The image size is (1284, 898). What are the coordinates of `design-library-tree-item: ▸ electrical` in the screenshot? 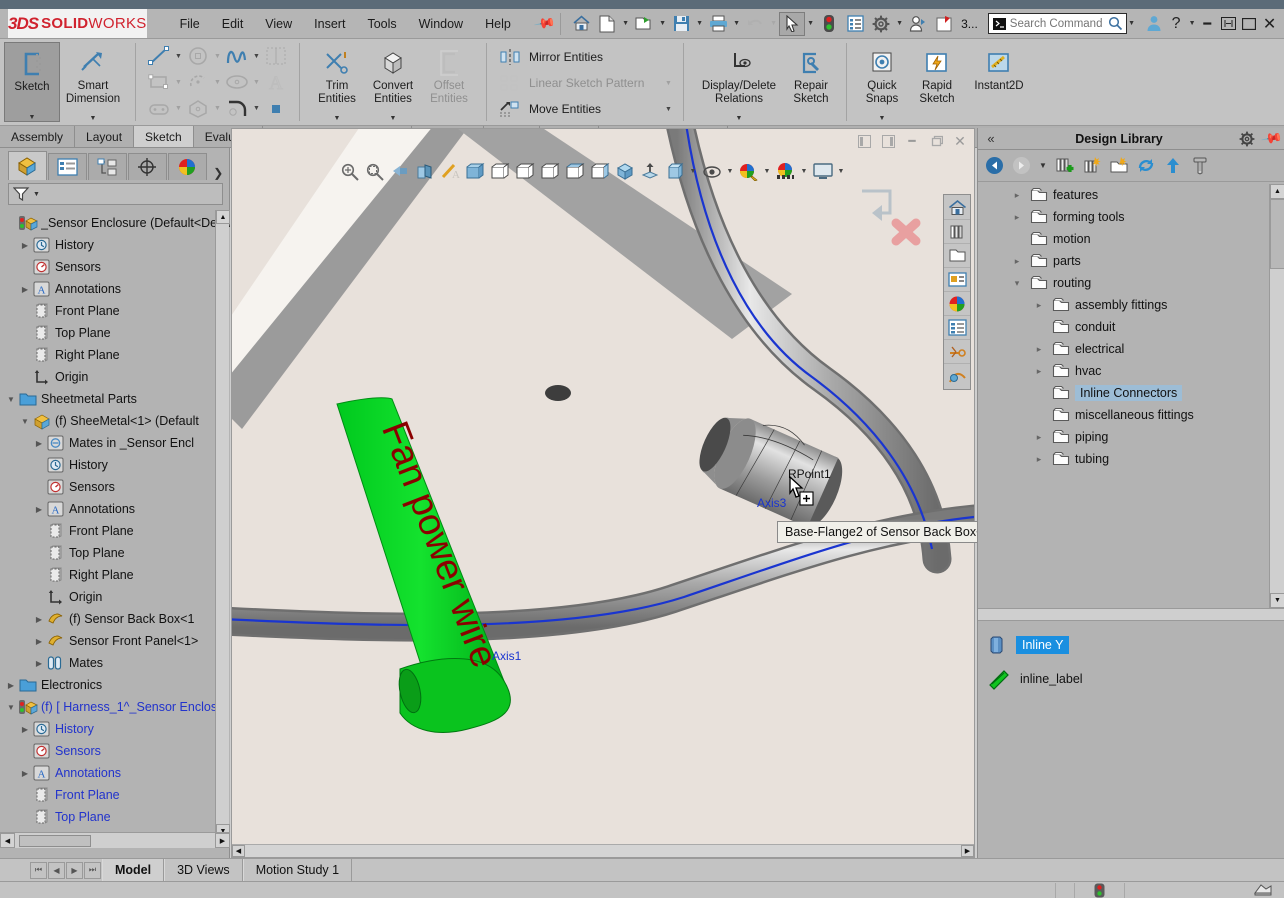 It's located at (1124, 349).